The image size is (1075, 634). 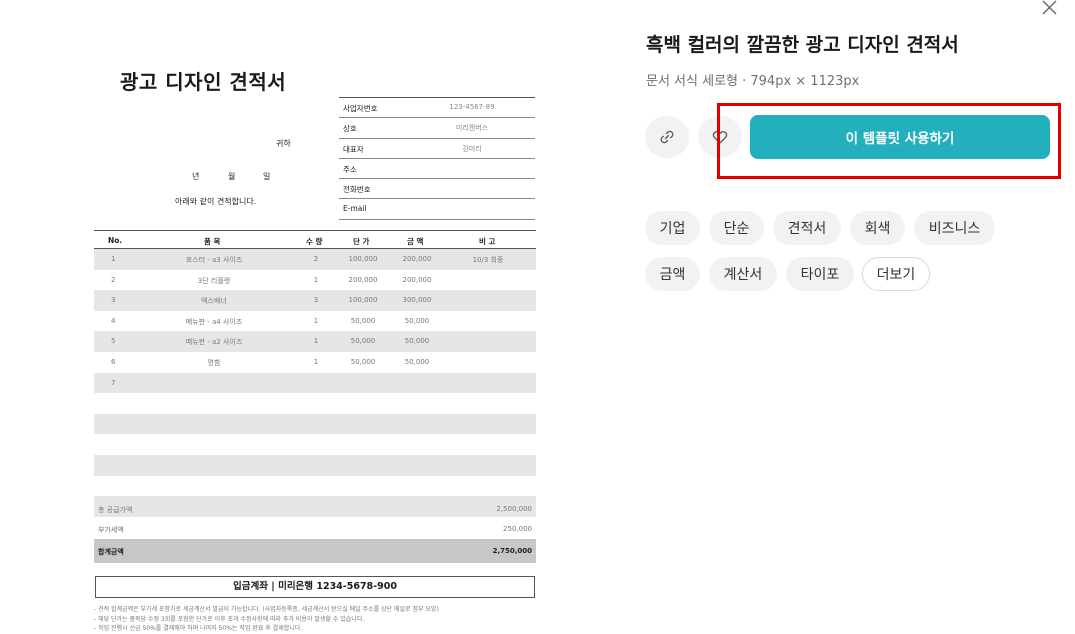 I want to click on info-row: 상호 미리캔버스, so click(x=437, y=128).